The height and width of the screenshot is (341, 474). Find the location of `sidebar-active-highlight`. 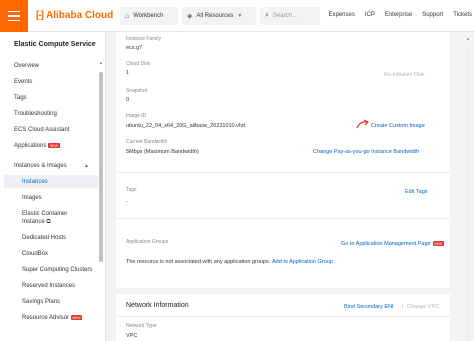

sidebar-active-highlight is located at coordinates (51, 181).